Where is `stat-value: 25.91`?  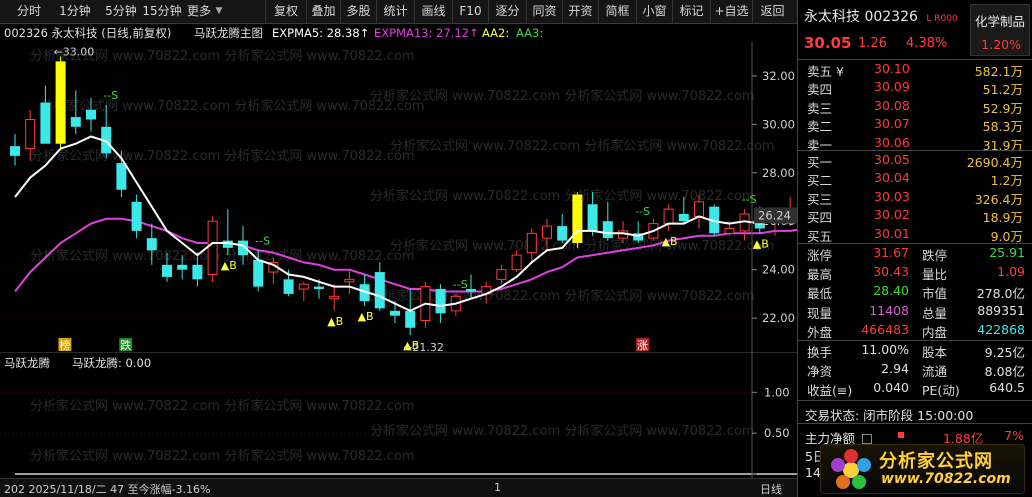
stat-value: 25.91 is located at coordinates (1007, 252).